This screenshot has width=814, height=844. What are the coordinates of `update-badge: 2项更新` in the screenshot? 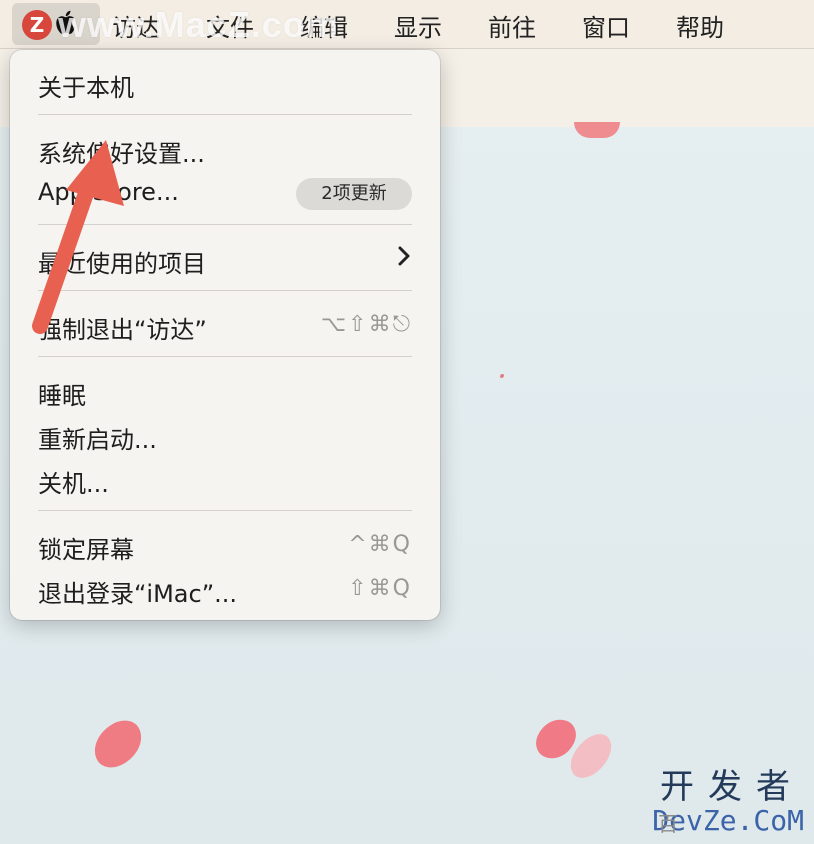 It's located at (354, 194).